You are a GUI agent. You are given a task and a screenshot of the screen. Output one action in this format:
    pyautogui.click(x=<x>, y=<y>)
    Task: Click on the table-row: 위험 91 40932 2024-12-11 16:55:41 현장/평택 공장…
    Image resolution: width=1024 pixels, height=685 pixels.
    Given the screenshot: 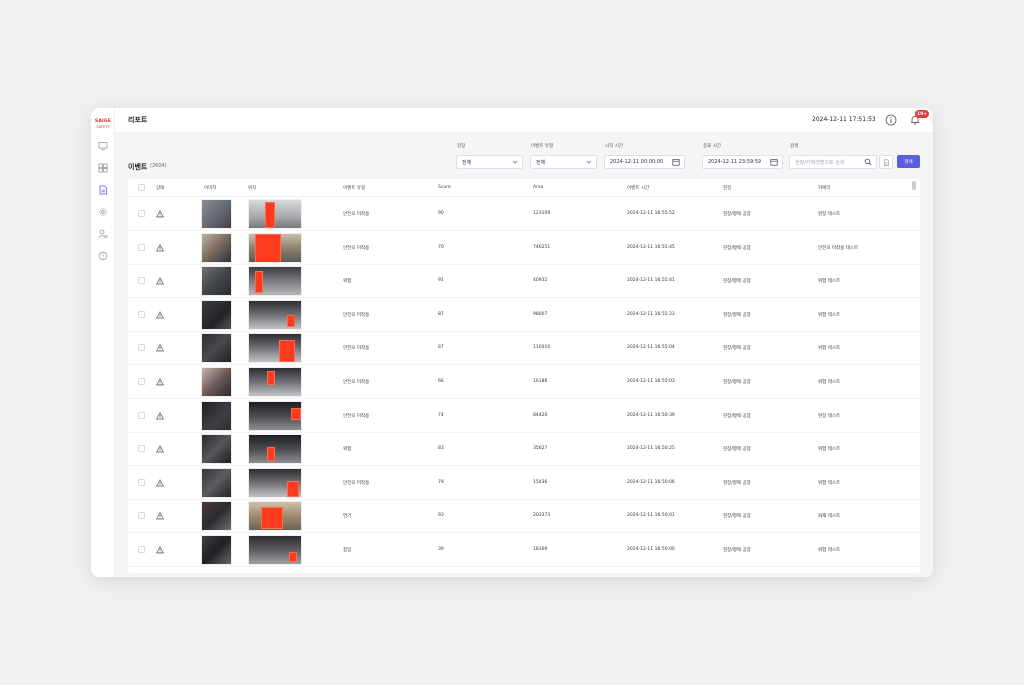 What is the action you would take?
    pyautogui.click(x=524, y=281)
    